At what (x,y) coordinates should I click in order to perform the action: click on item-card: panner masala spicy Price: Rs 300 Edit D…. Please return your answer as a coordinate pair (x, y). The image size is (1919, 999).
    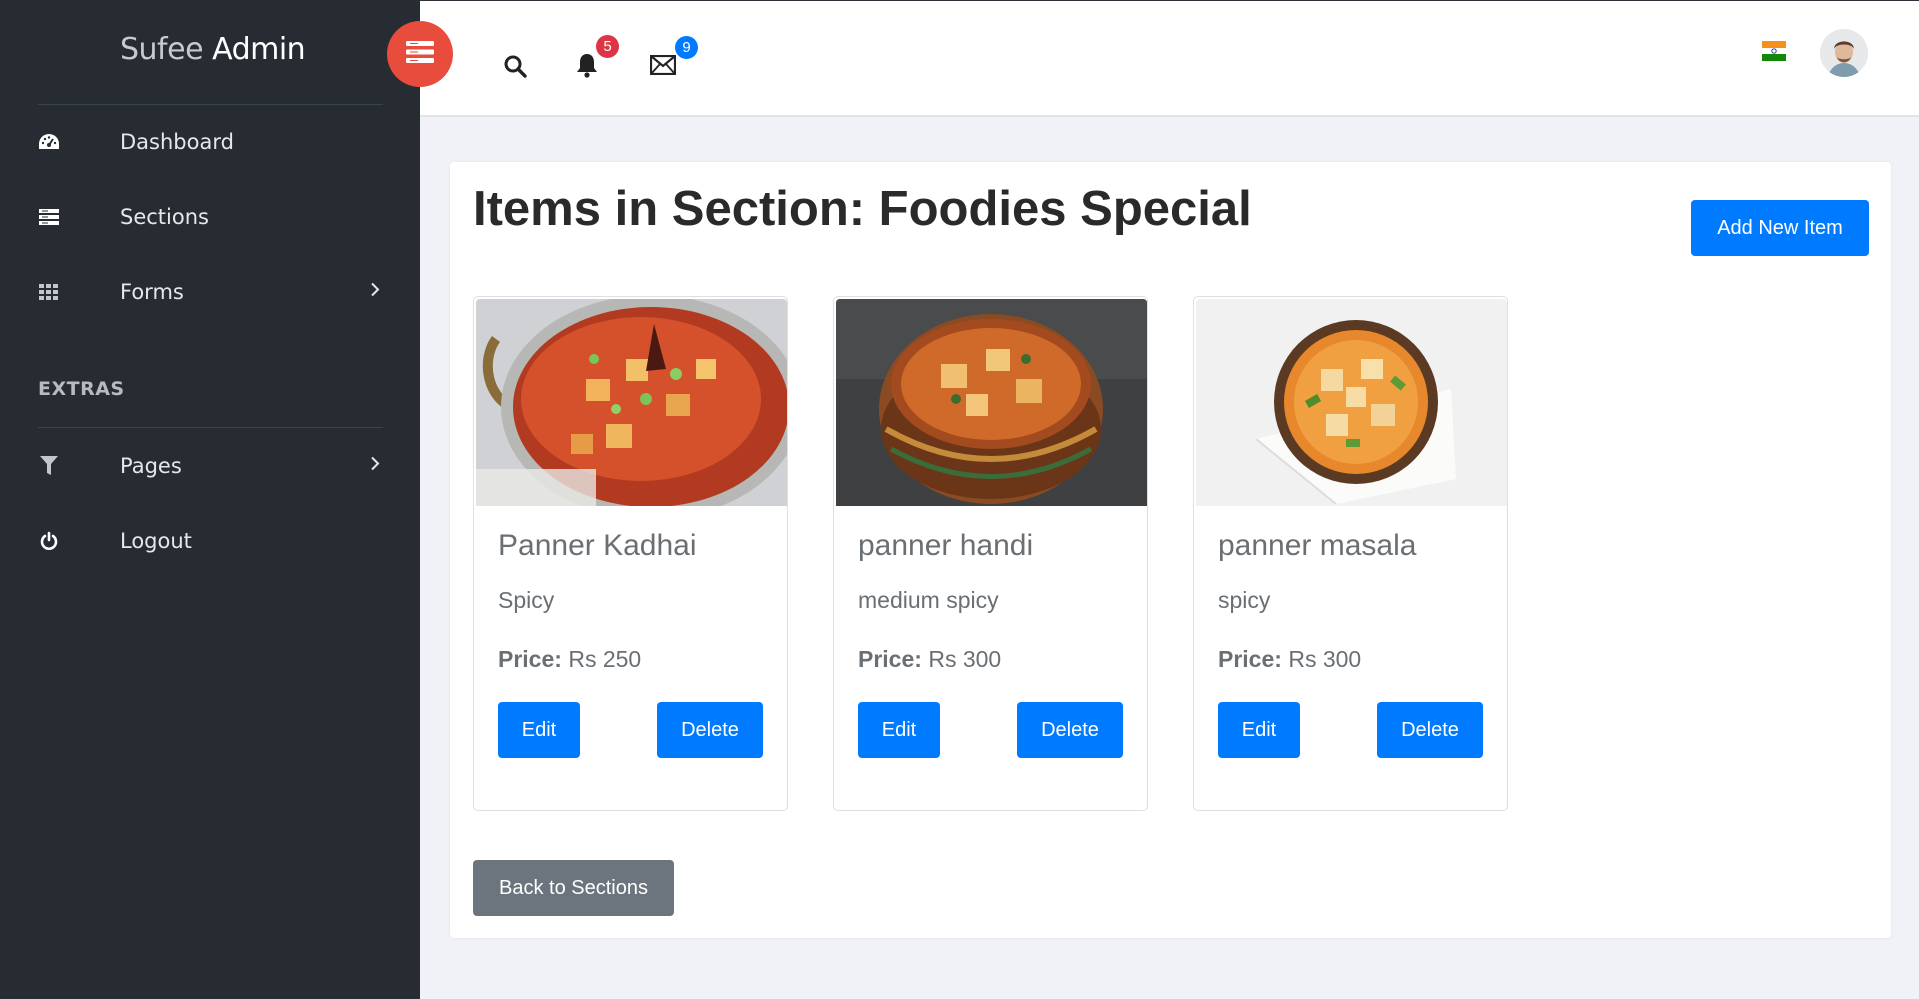
    Looking at the image, I should click on (1350, 553).